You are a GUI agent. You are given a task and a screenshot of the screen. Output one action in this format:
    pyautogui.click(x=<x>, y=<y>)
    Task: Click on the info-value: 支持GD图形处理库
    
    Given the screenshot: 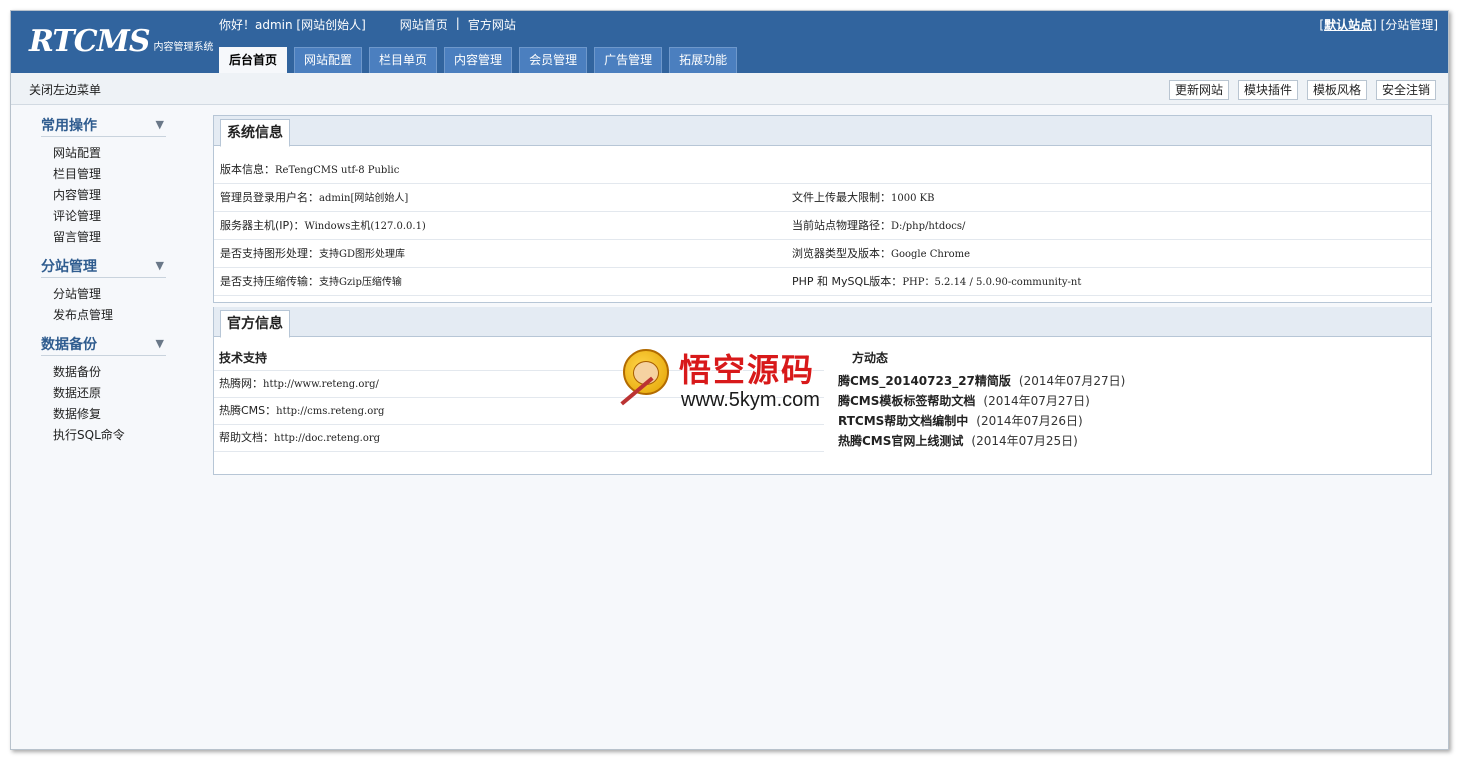 What is the action you would take?
    pyautogui.click(x=362, y=254)
    